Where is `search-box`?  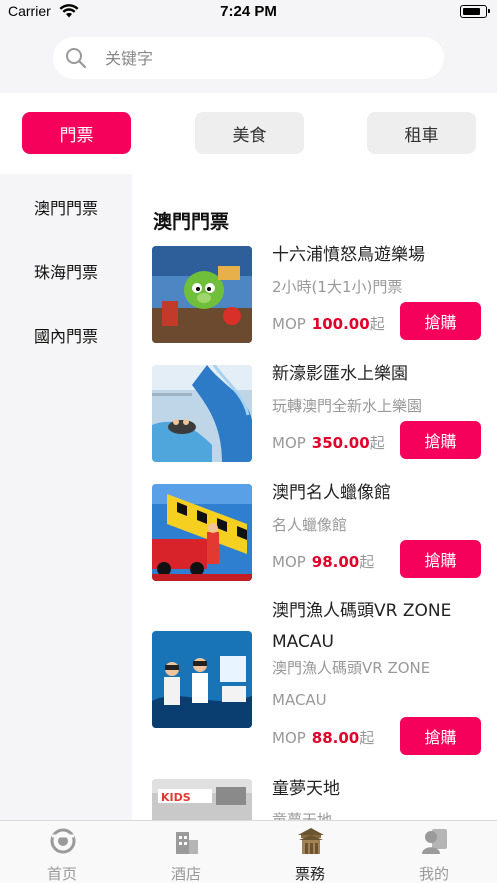
search-box is located at coordinates (248, 58).